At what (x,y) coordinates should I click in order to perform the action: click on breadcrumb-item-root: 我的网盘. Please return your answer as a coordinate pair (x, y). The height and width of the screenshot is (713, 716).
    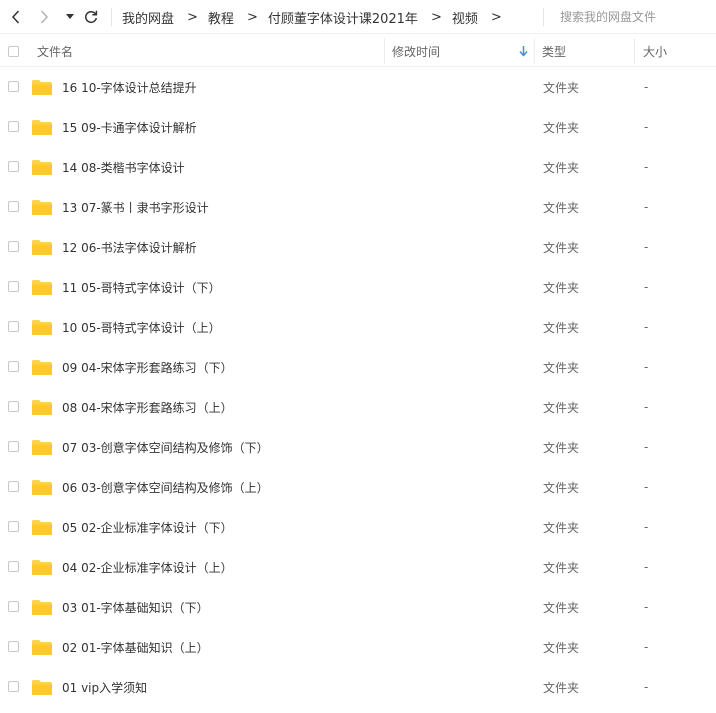
    Looking at the image, I should click on (148, 17).